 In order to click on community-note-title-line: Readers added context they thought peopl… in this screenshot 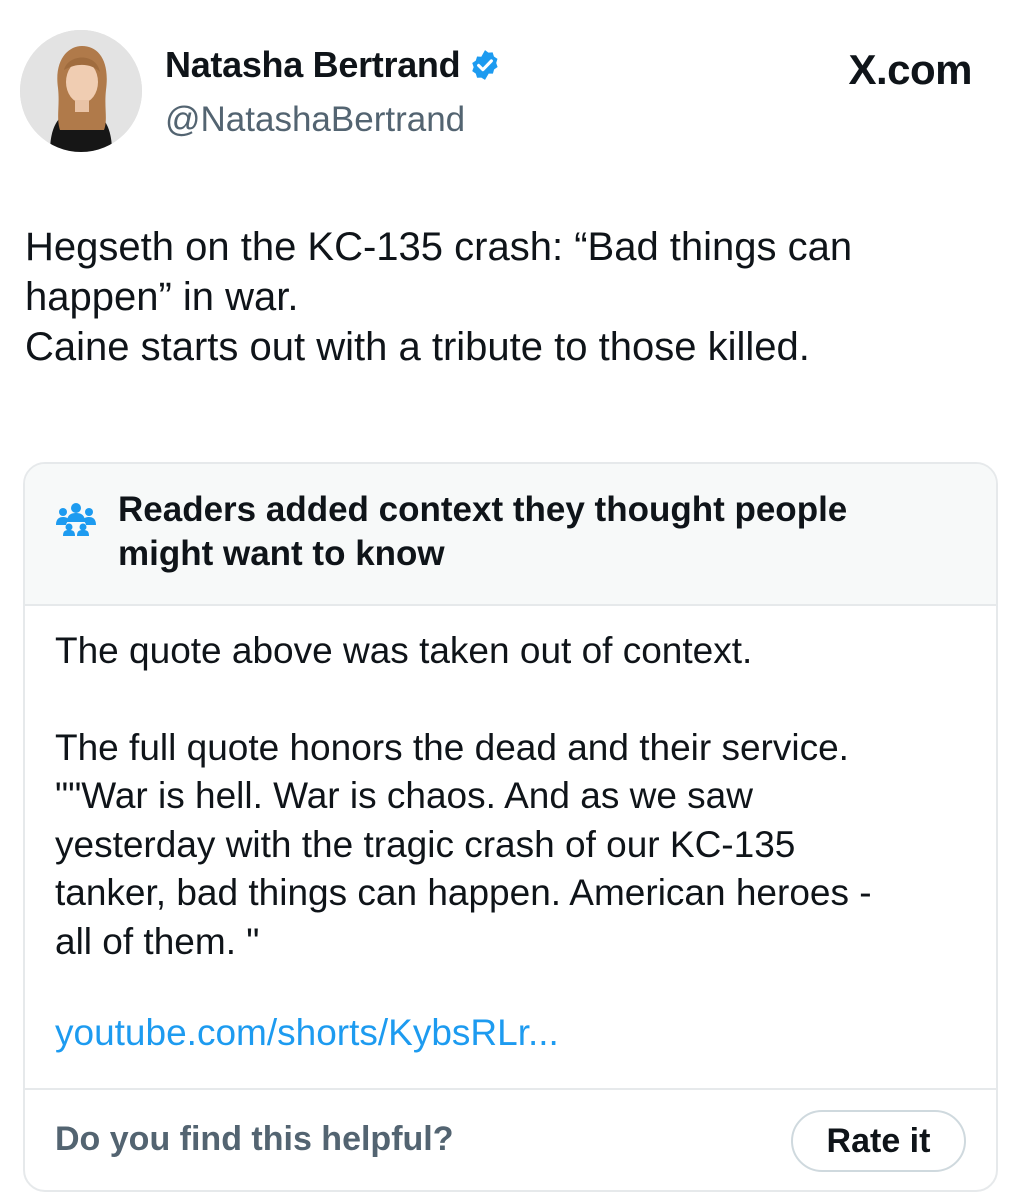, I will do `click(483, 509)`.